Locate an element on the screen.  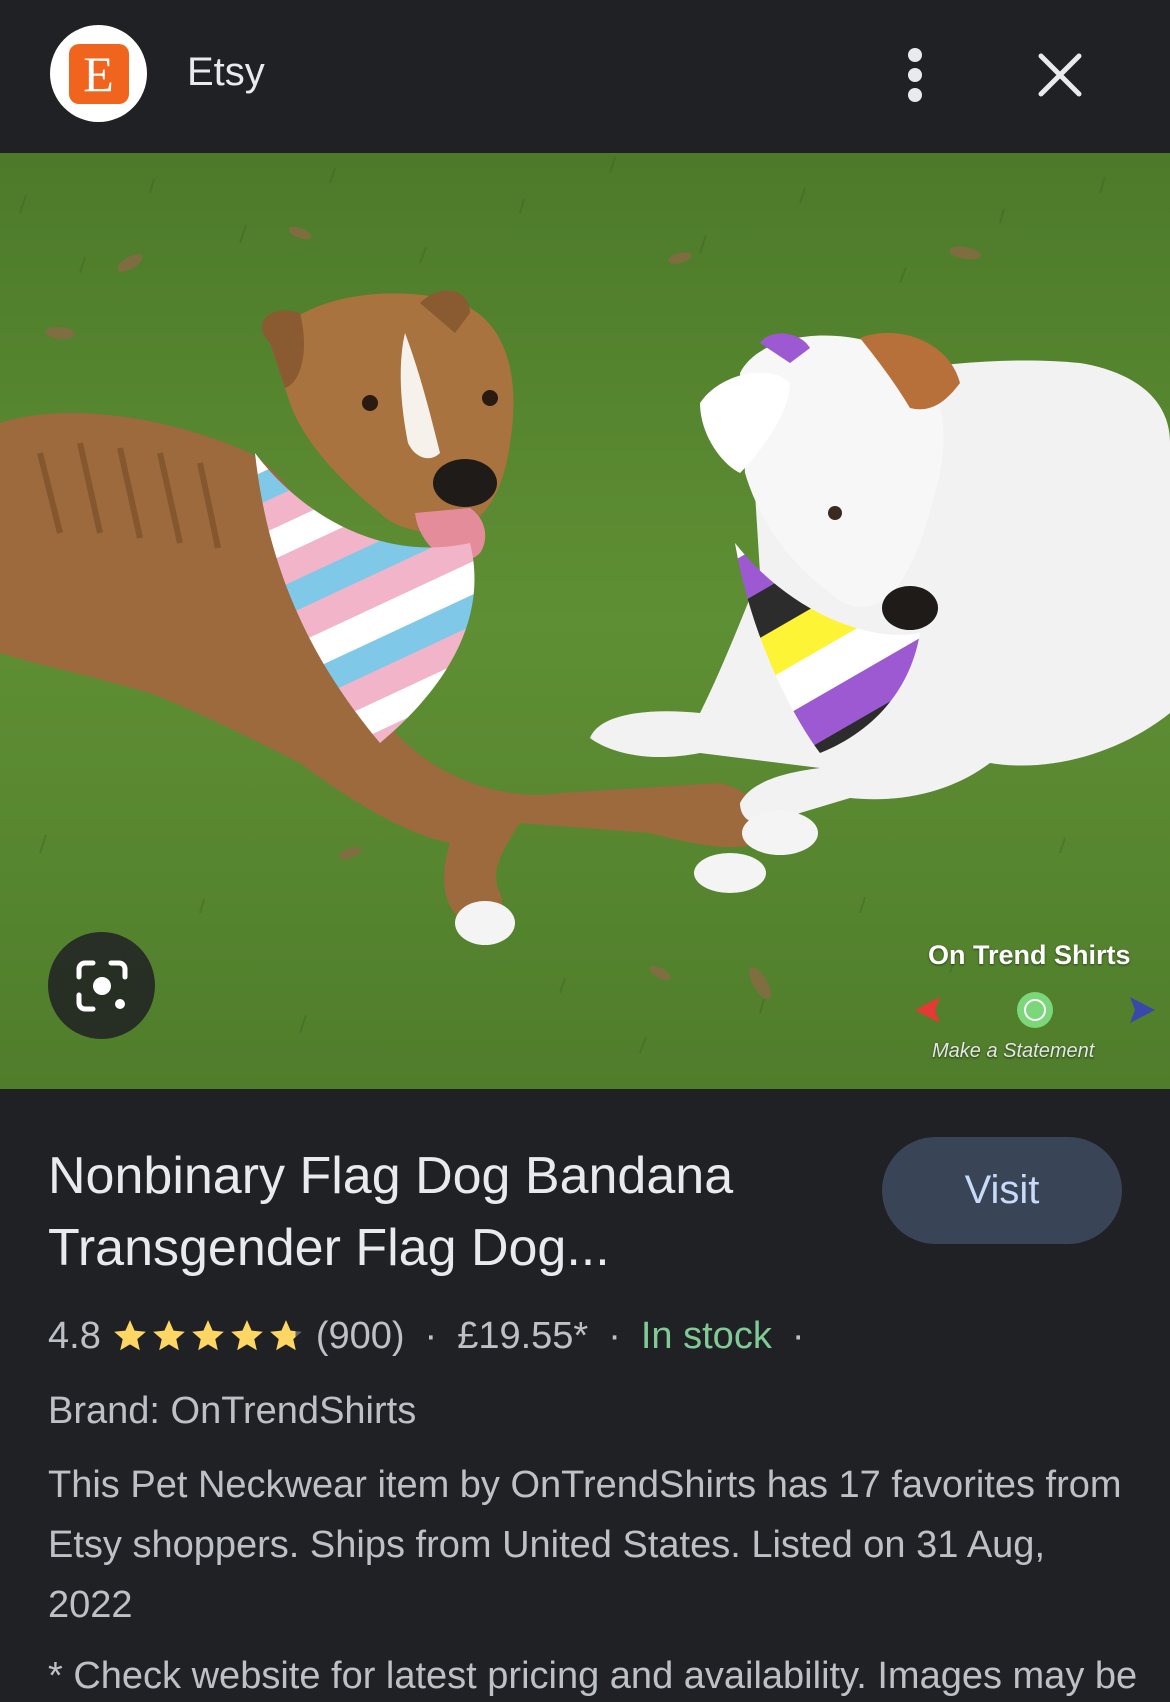
rating-value: 4.8 is located at coordinates (74, 1335).